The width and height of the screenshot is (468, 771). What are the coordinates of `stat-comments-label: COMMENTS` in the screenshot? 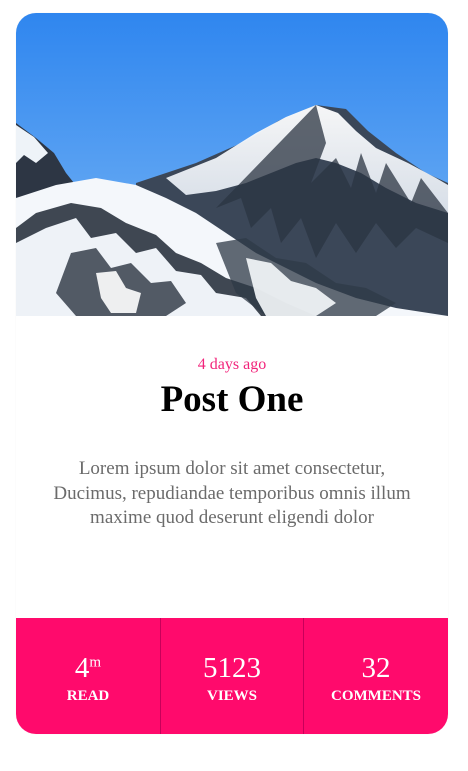 It's located at (376, 695).